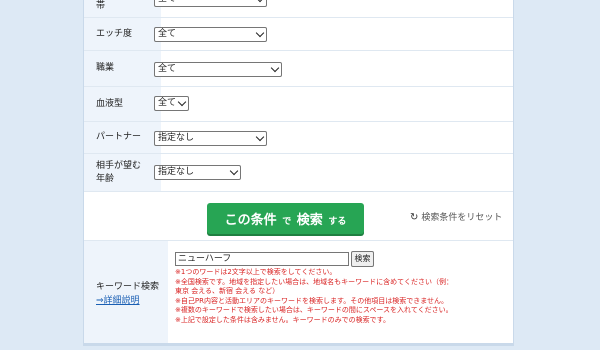 This screenshot has height=350, width=600. Describe the element at coordinates (256, 272) in the screenshot. I see `note-line: ※1つのワードは2文字以上で検索をしてください。` at that location.